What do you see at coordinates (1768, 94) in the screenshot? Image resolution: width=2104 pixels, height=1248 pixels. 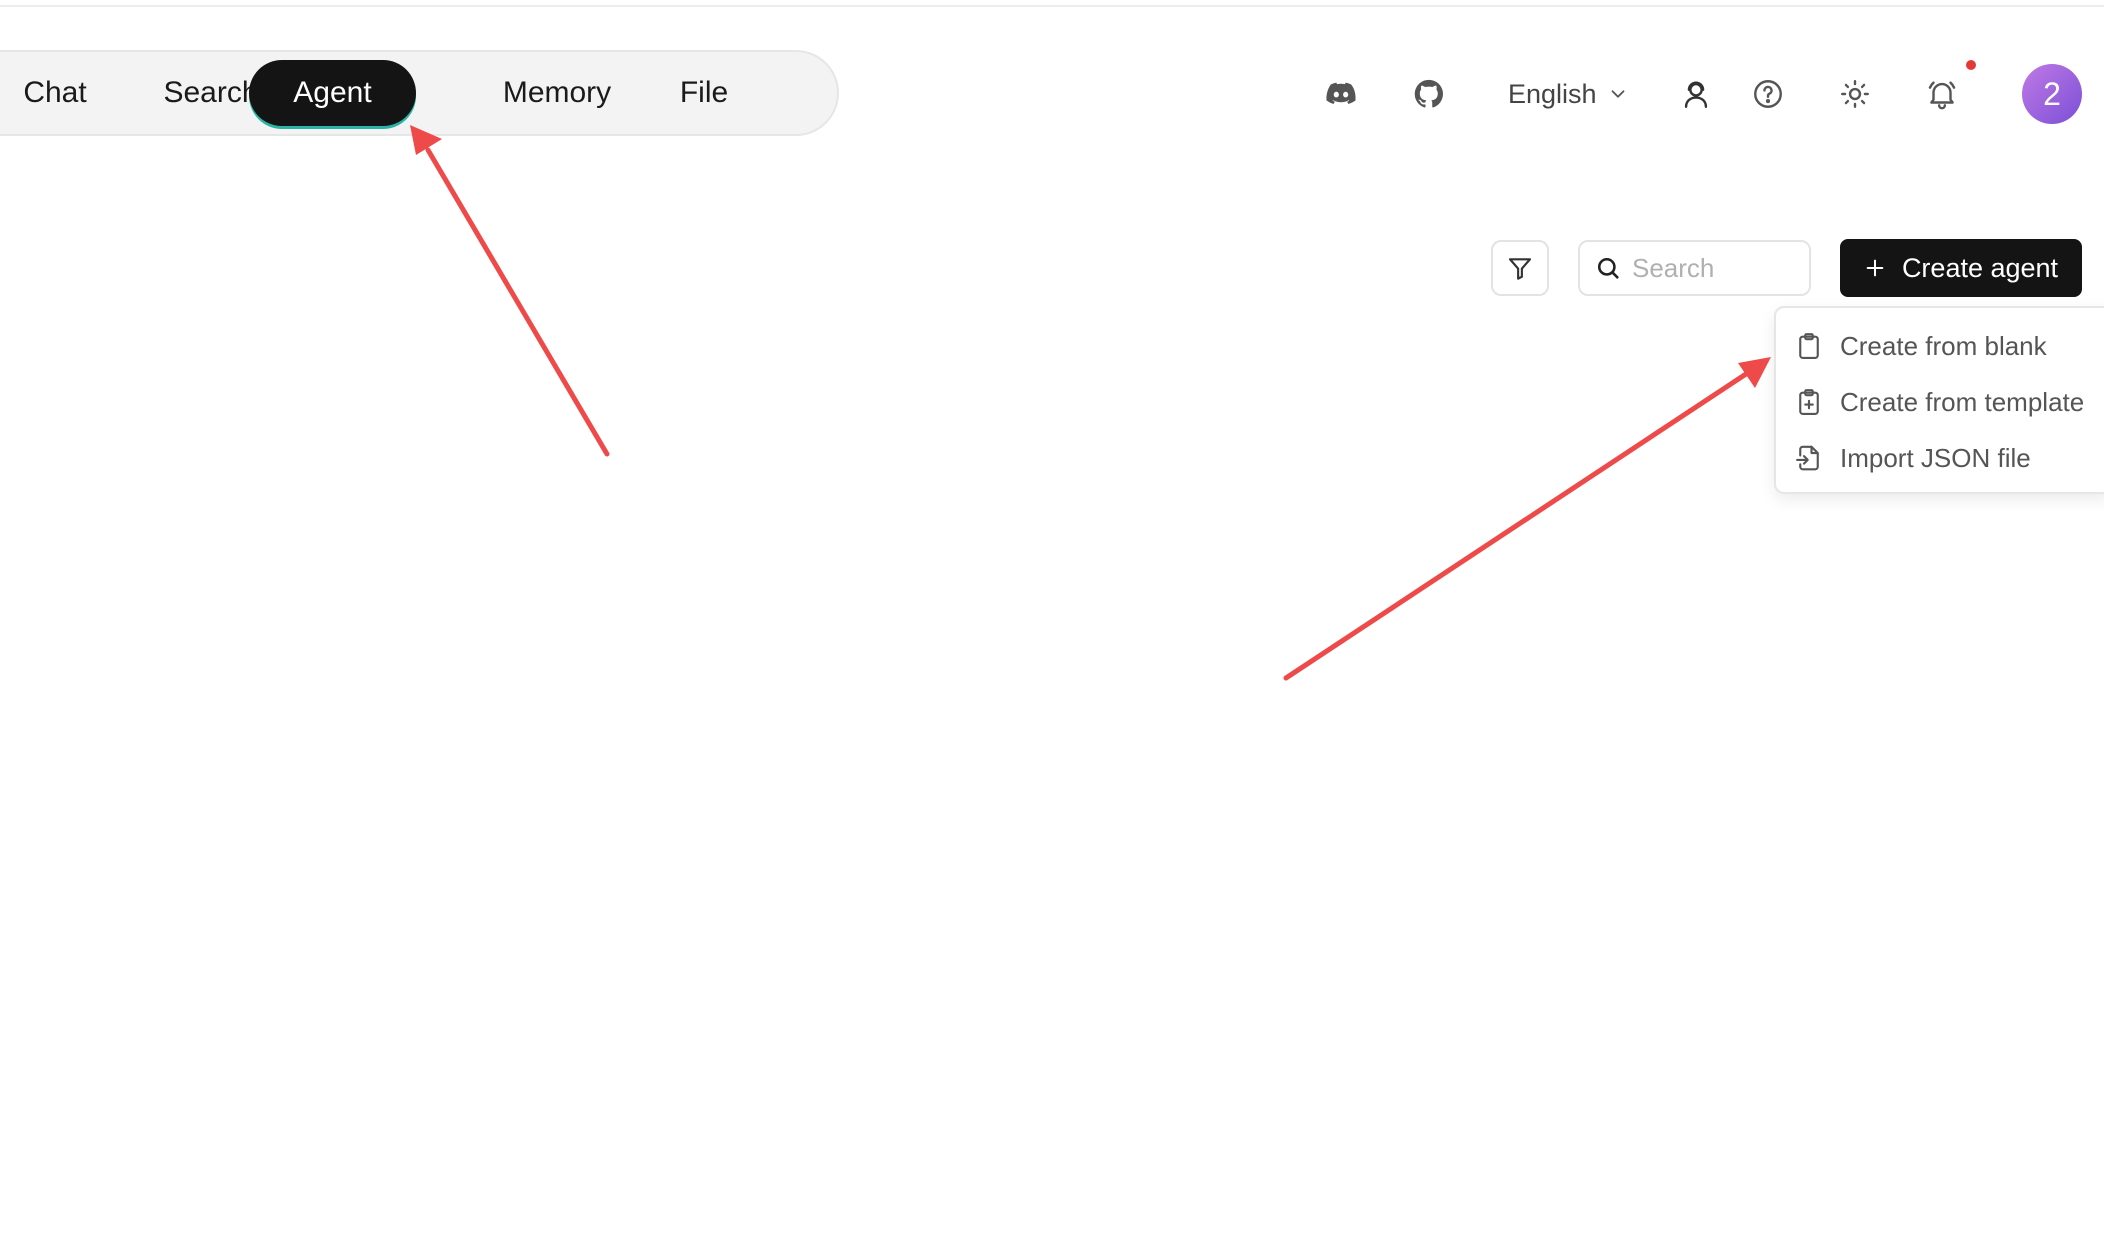 I see `help-icon` at bounding box center [1768, 94].